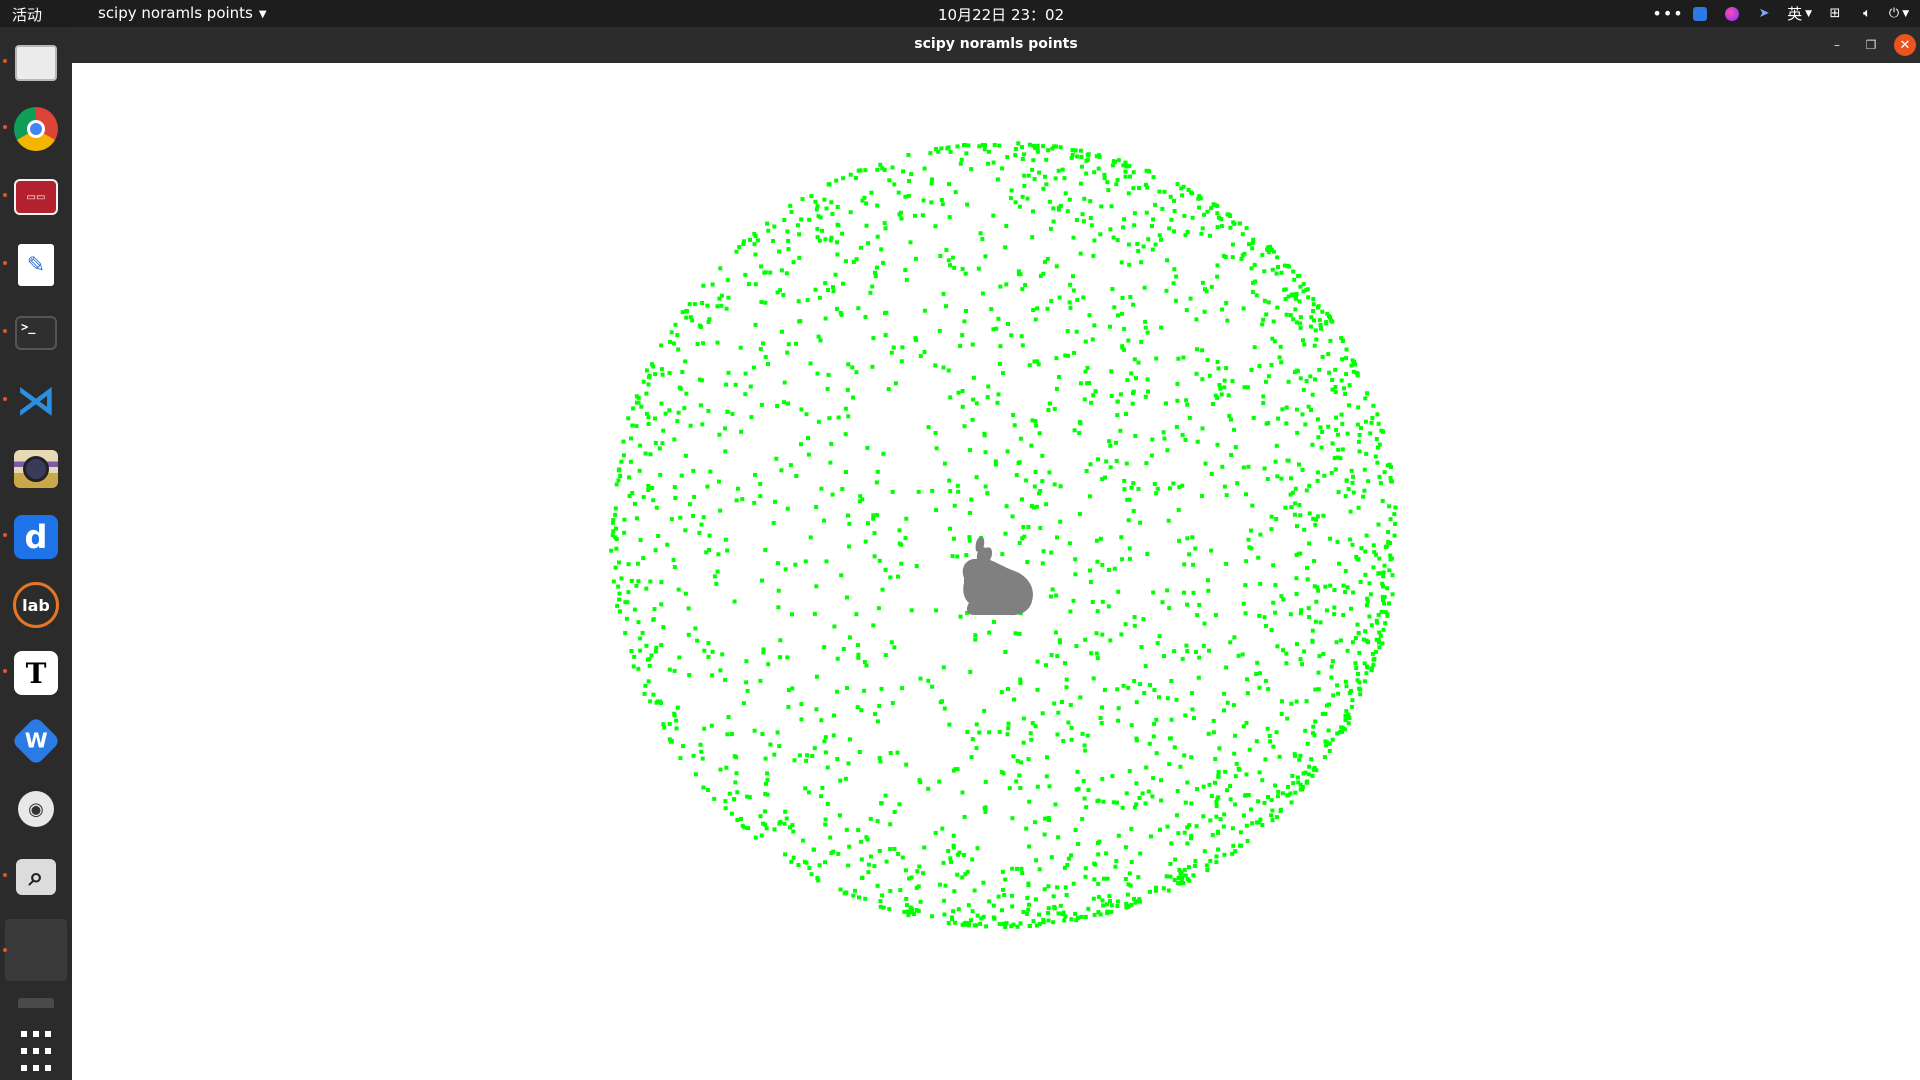  What do you see at coordinates (32, 333) in the screenshot?
I see `dock-item-terminal: >_` at bounding box center [32, 333].